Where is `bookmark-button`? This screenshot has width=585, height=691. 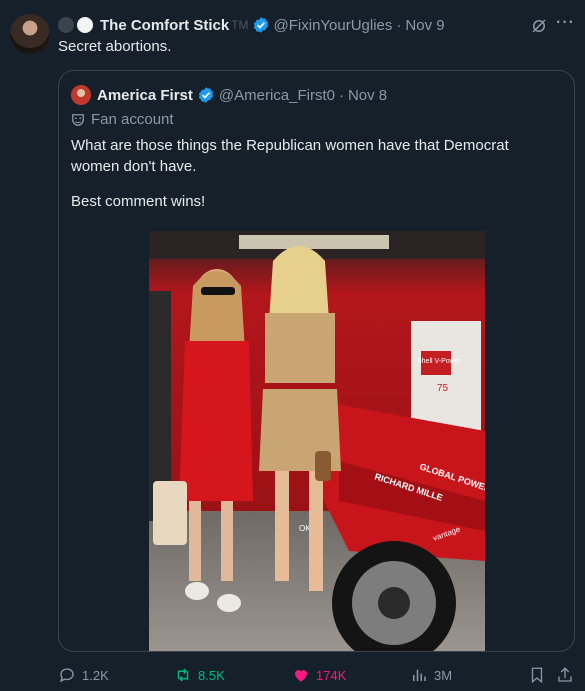
bookmark-button is located at coordinates (537, 675).